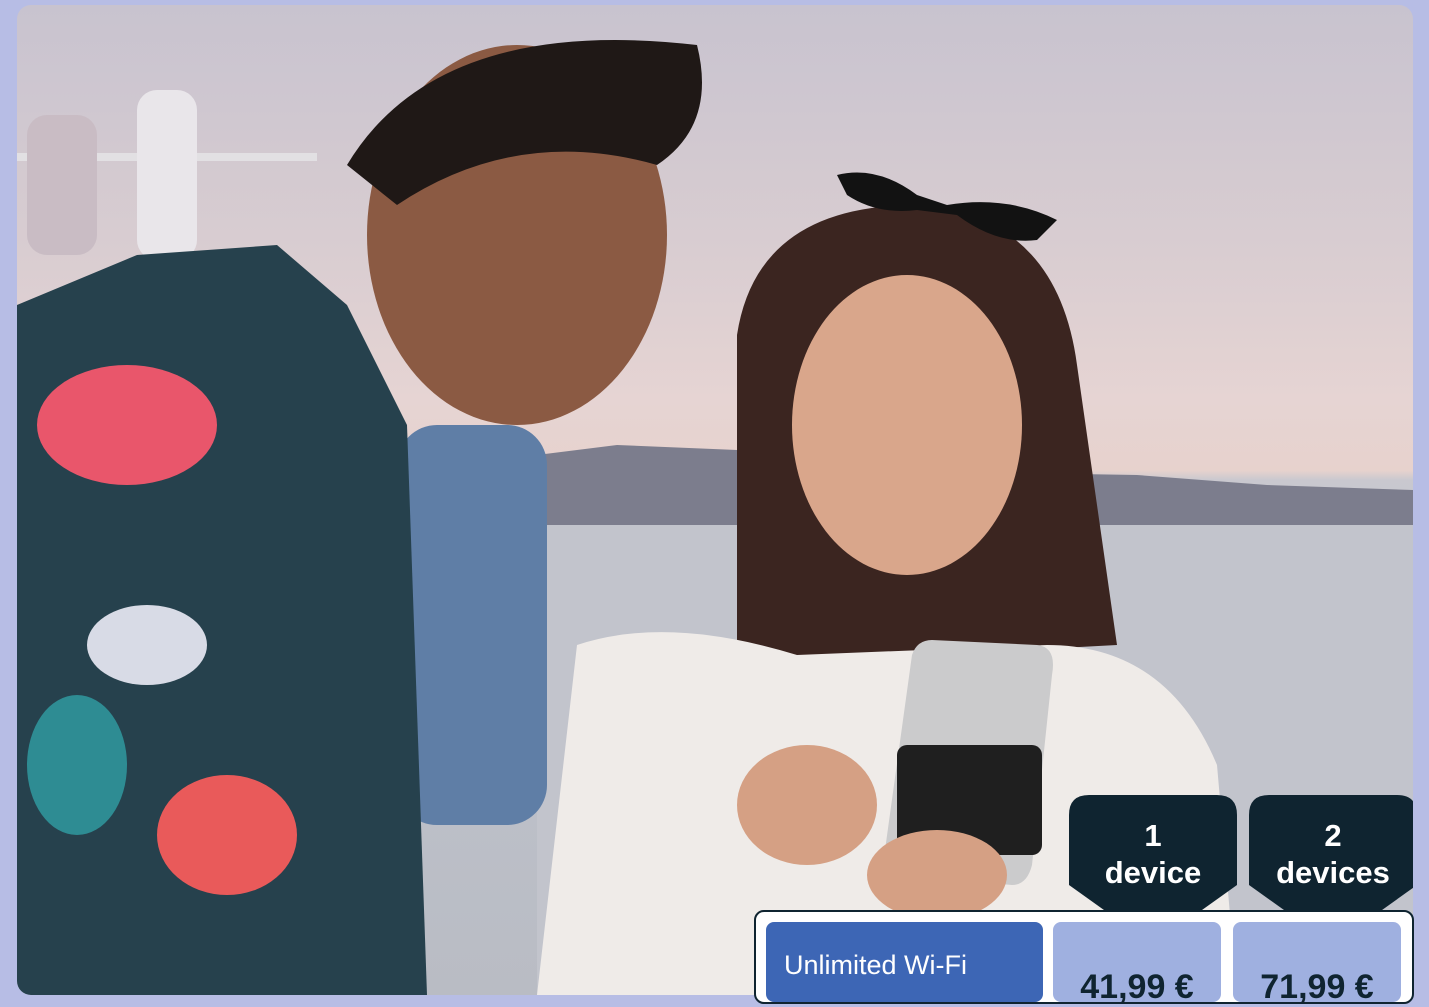 Image resolution: width=1429 pixels, height=1007 pixels. I want to click on price-value: 71,99 €, so click(1317, 987).